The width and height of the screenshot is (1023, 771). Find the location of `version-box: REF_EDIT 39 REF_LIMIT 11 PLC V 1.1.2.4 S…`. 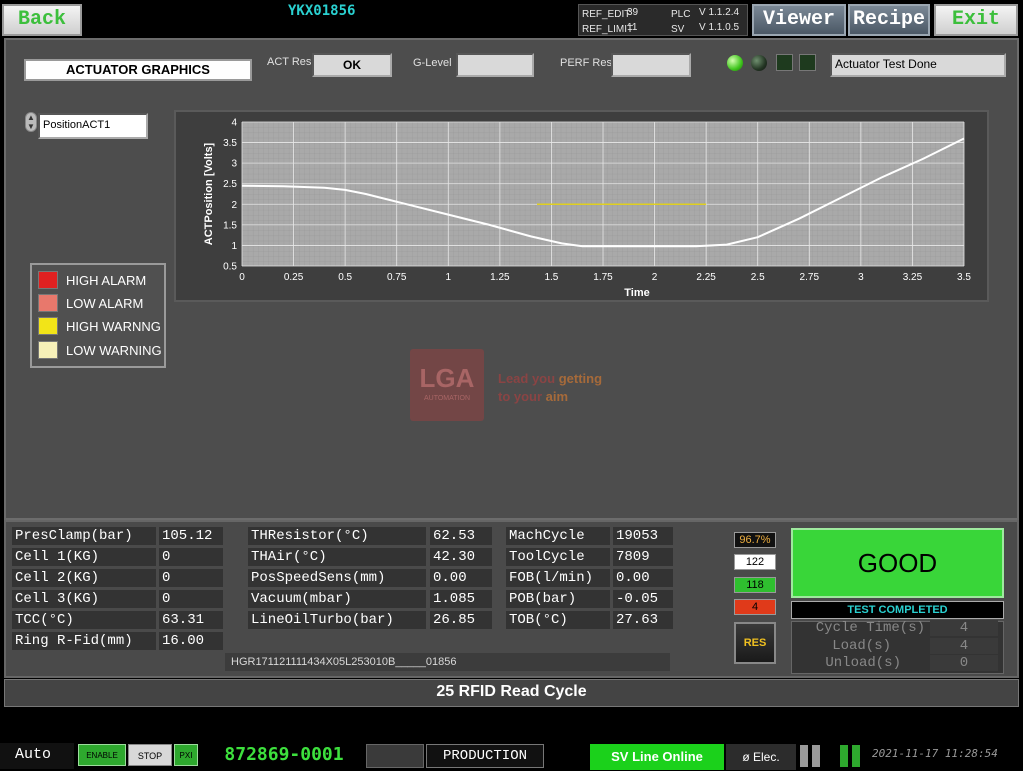

version-box: REF_EDIT 39 REF_LIMIT 11 PLC V 1.1.2.4 S… is located at coordinates (663, 20).